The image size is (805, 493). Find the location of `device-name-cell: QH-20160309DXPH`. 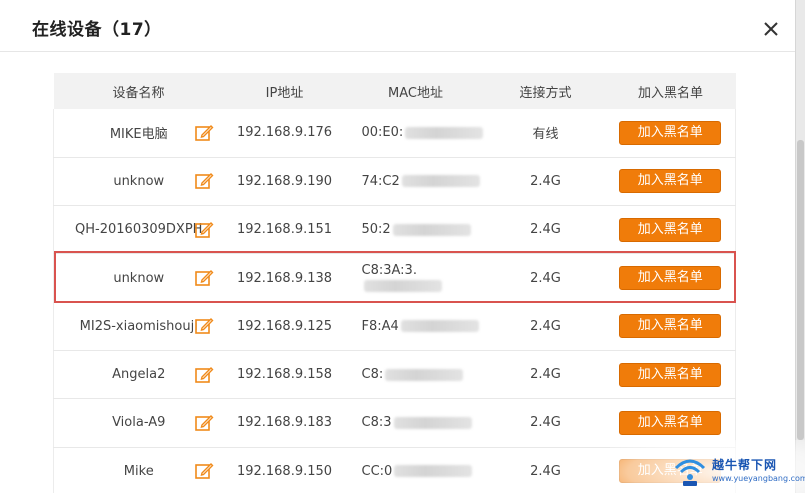

device-name-cell: QH-20160309DXPH is located at coordinates (138, 230).